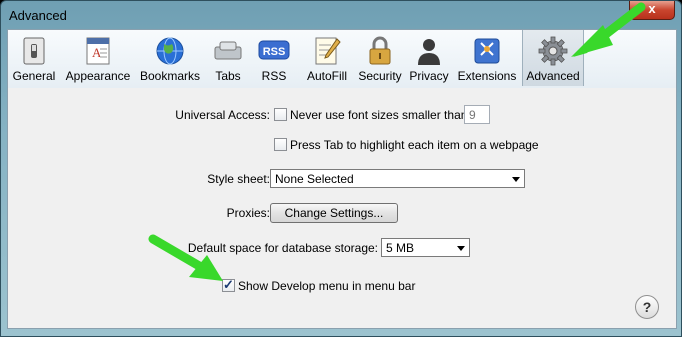 This screenshot has width=682, height=337. I want to click on arrow-to-advanced, so click(608, 29).